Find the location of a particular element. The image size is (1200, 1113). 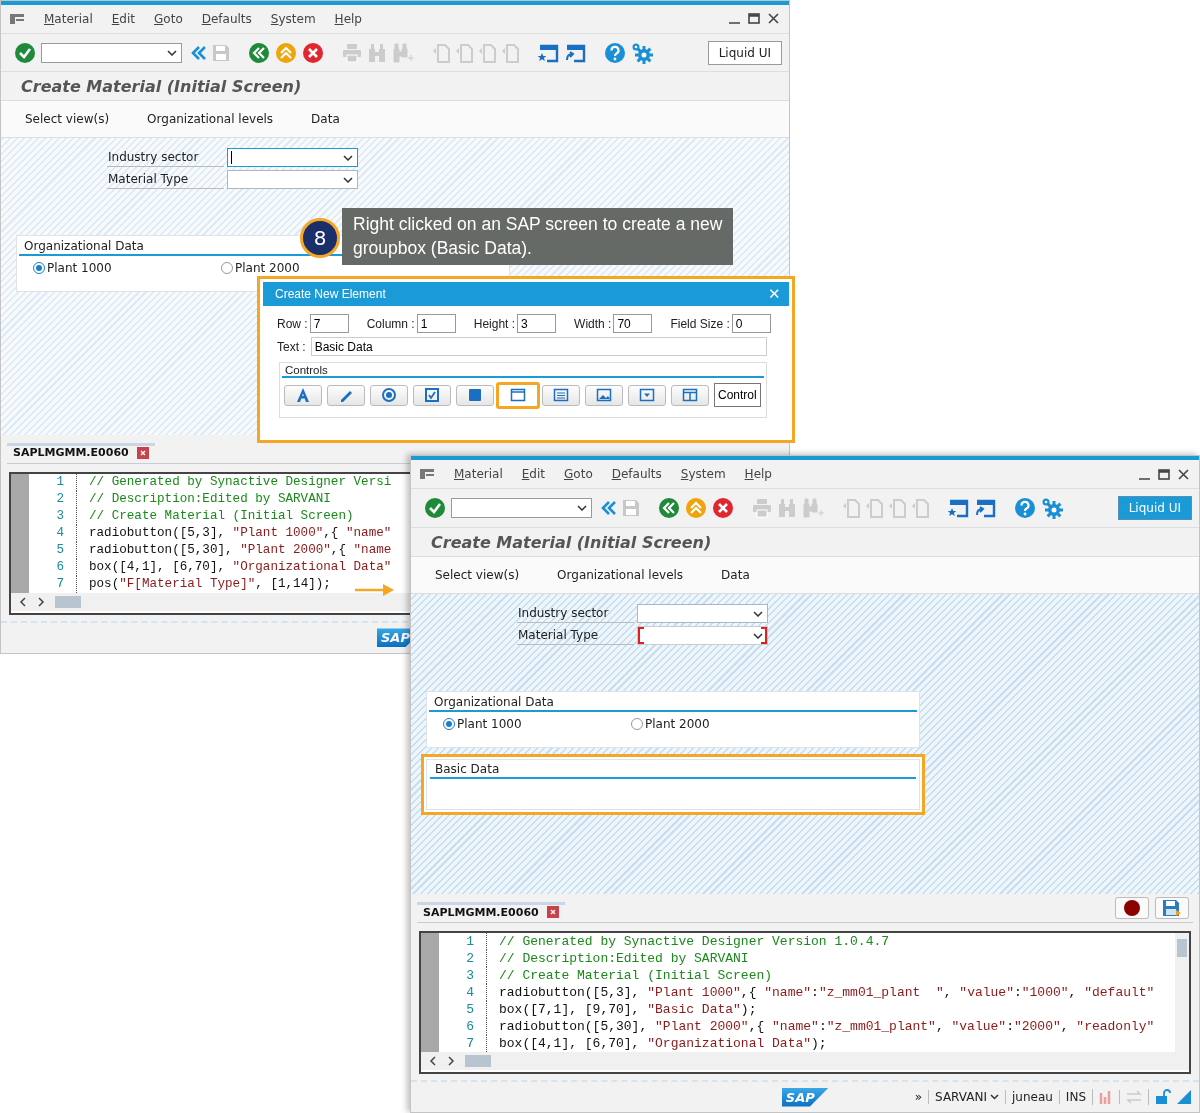

record-button is located at coordinates (1132, 908).